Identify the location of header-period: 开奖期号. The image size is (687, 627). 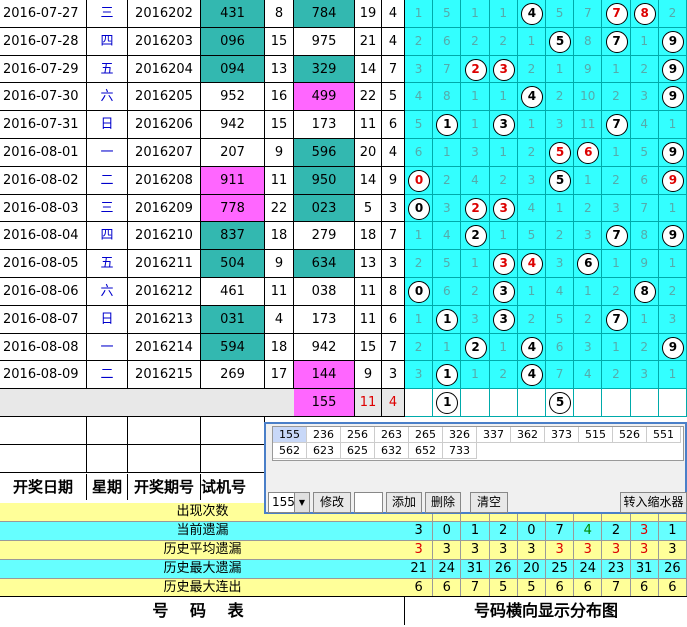
(164, 487).